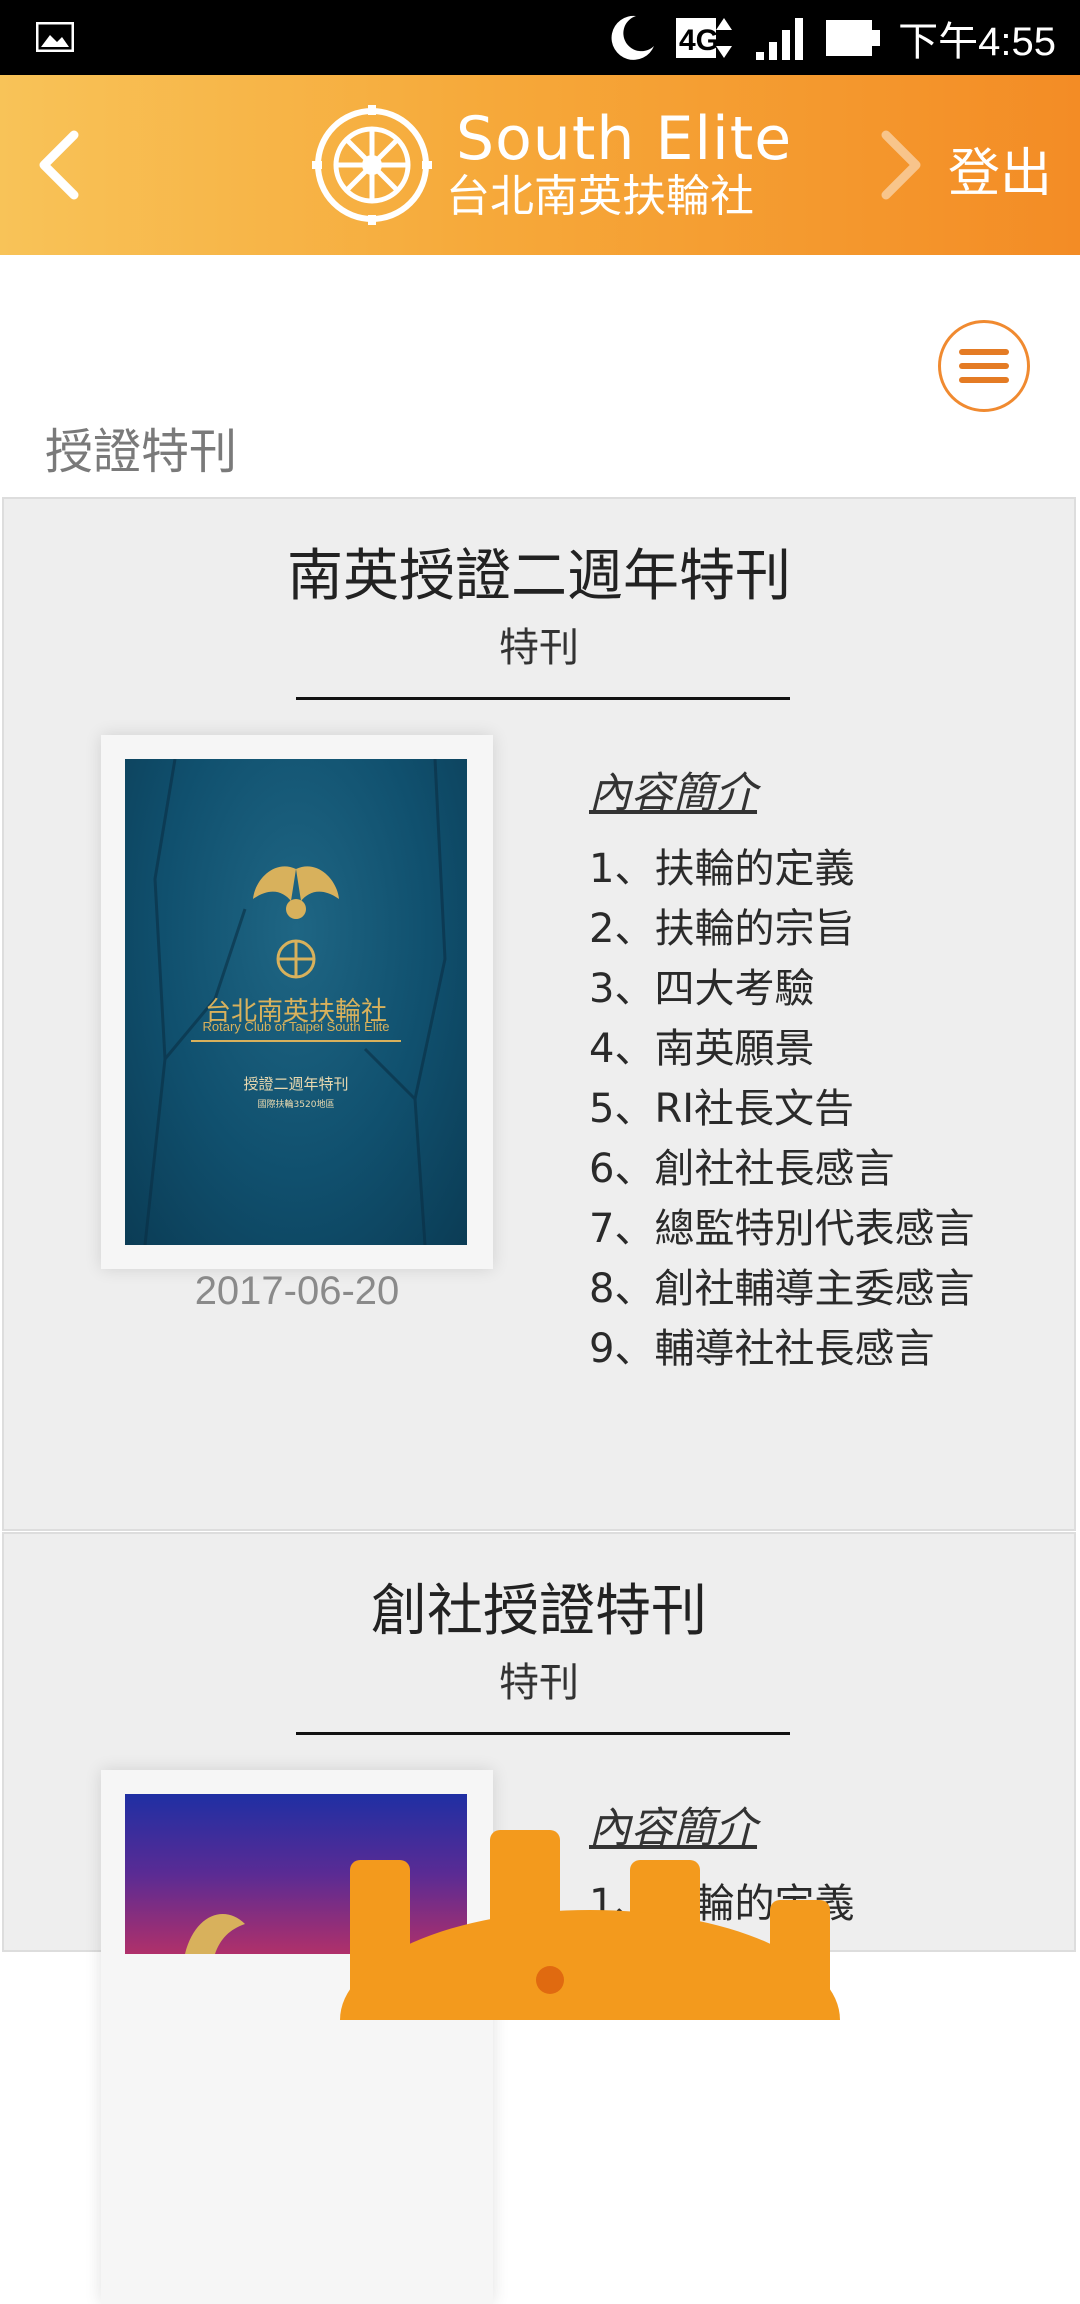 This screenshot has width=1080, height=2304. I want to click on toc-item: 9、輔導社社長感言, so click(762, 1349).